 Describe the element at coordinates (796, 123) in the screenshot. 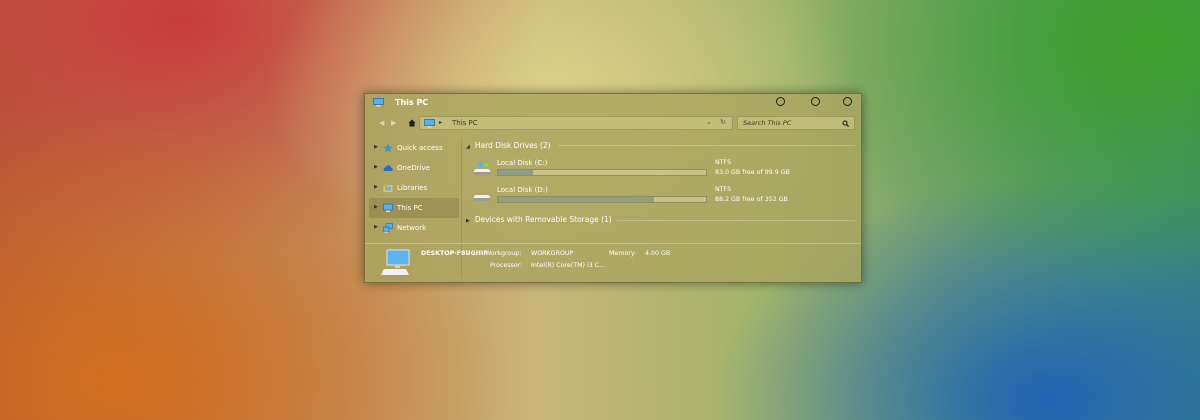

I see `search-input: Search This PC` at that location.